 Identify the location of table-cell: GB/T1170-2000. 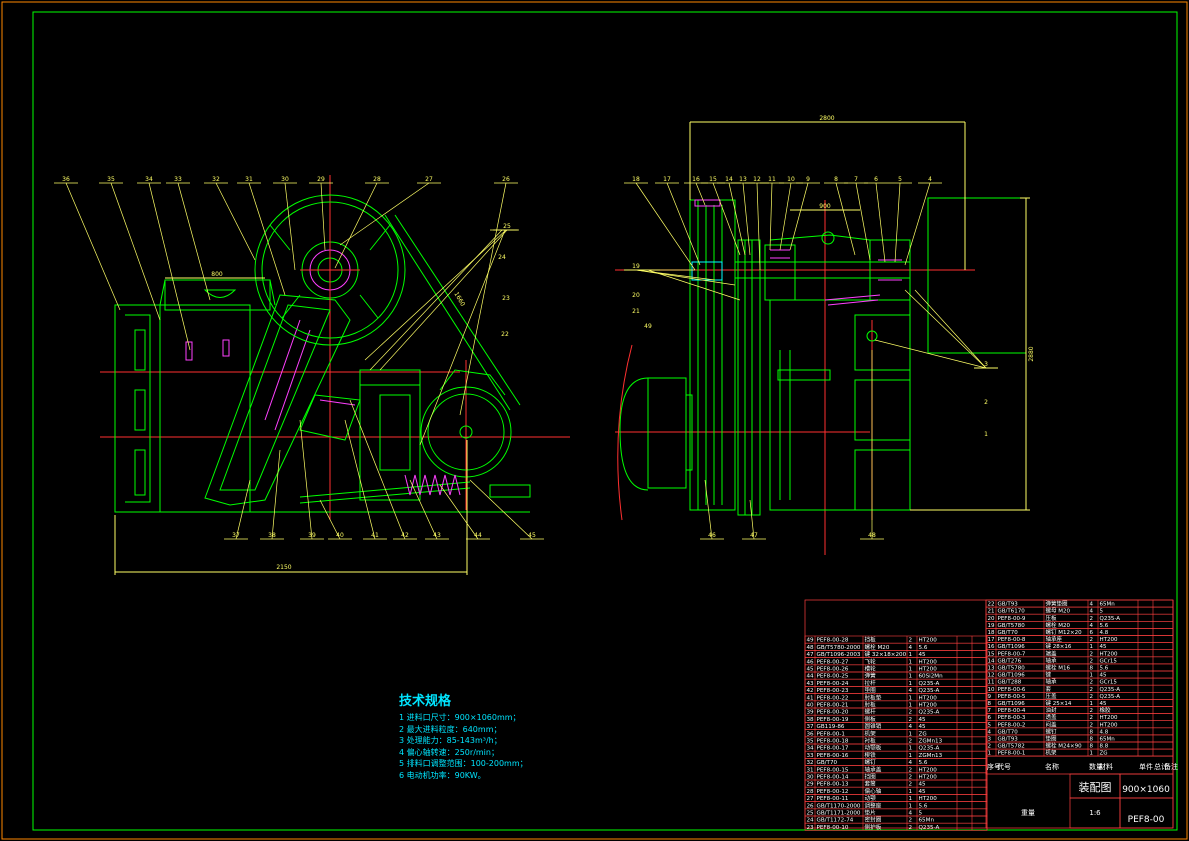
(839, 806).